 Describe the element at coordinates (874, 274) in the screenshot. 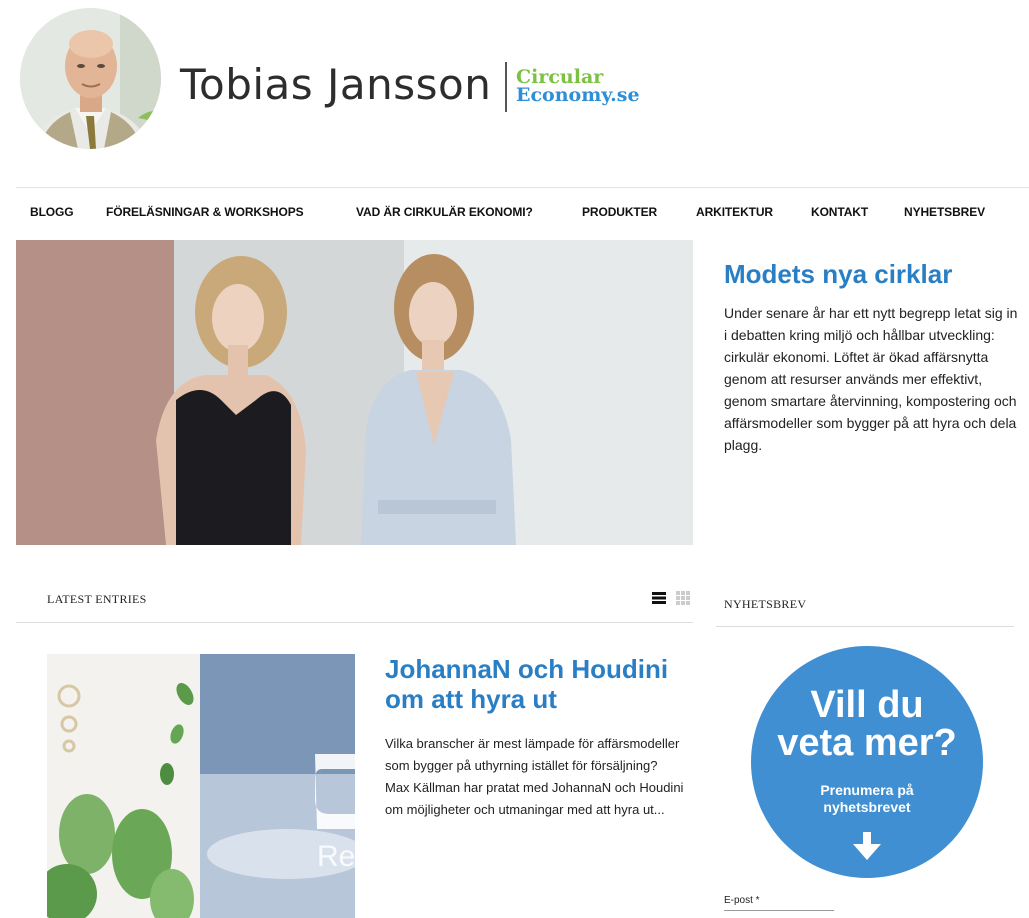

I see `featured-title: Modets nya cirklar` at that location.